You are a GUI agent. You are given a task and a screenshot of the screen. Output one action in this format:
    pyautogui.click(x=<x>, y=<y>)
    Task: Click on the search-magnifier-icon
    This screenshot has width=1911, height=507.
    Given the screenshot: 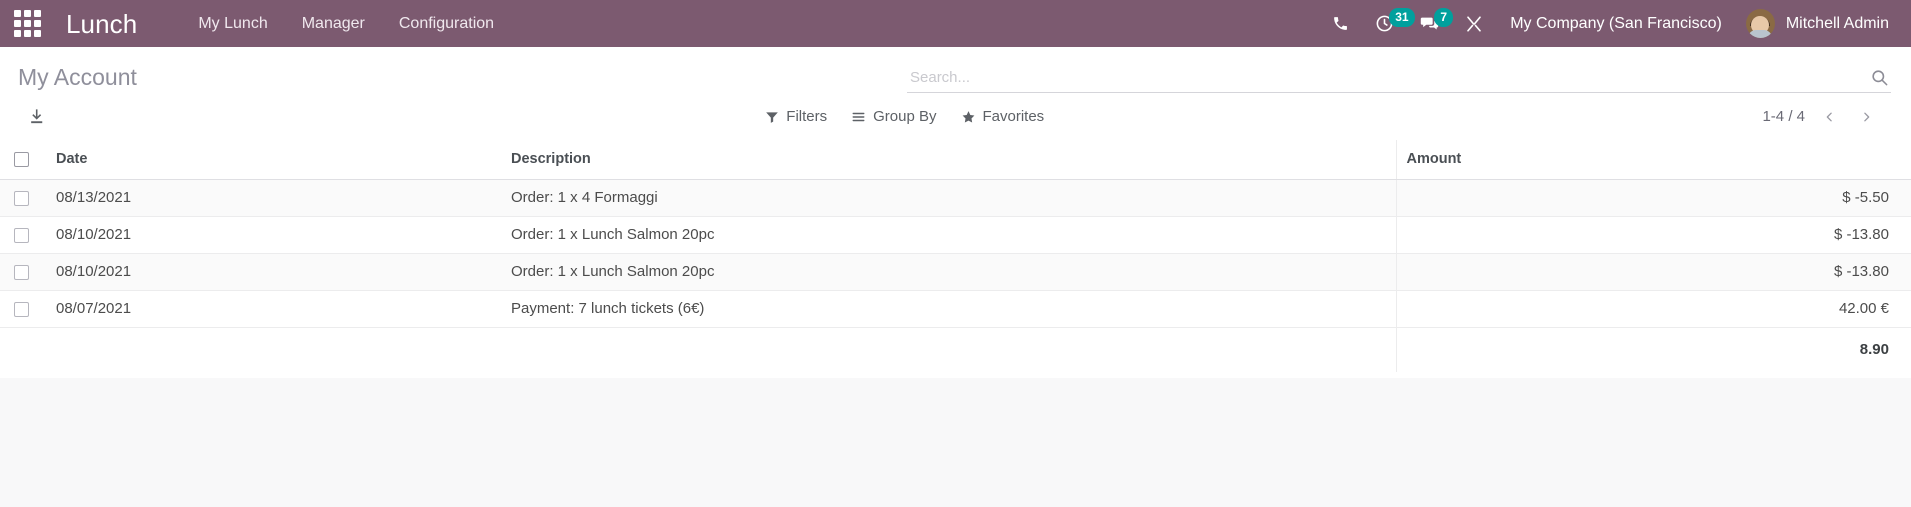 What is the action you would take?
    pyautogui.click(x=1880, y=78)
    